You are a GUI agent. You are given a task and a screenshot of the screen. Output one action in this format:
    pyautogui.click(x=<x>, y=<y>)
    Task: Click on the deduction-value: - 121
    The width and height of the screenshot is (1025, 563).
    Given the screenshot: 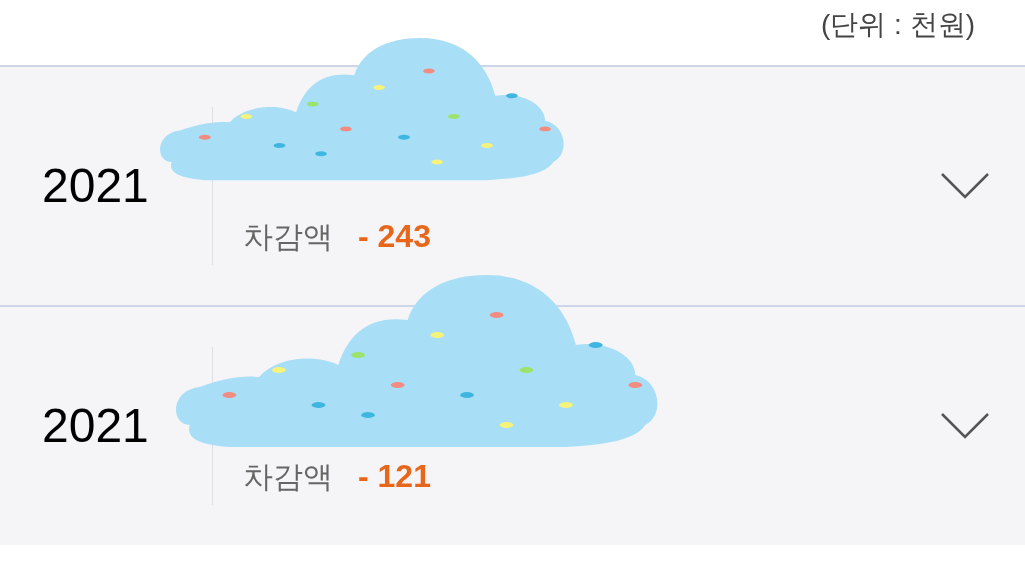 What is the action you would take?
    pyautogui.click(x=394, y=476)
    